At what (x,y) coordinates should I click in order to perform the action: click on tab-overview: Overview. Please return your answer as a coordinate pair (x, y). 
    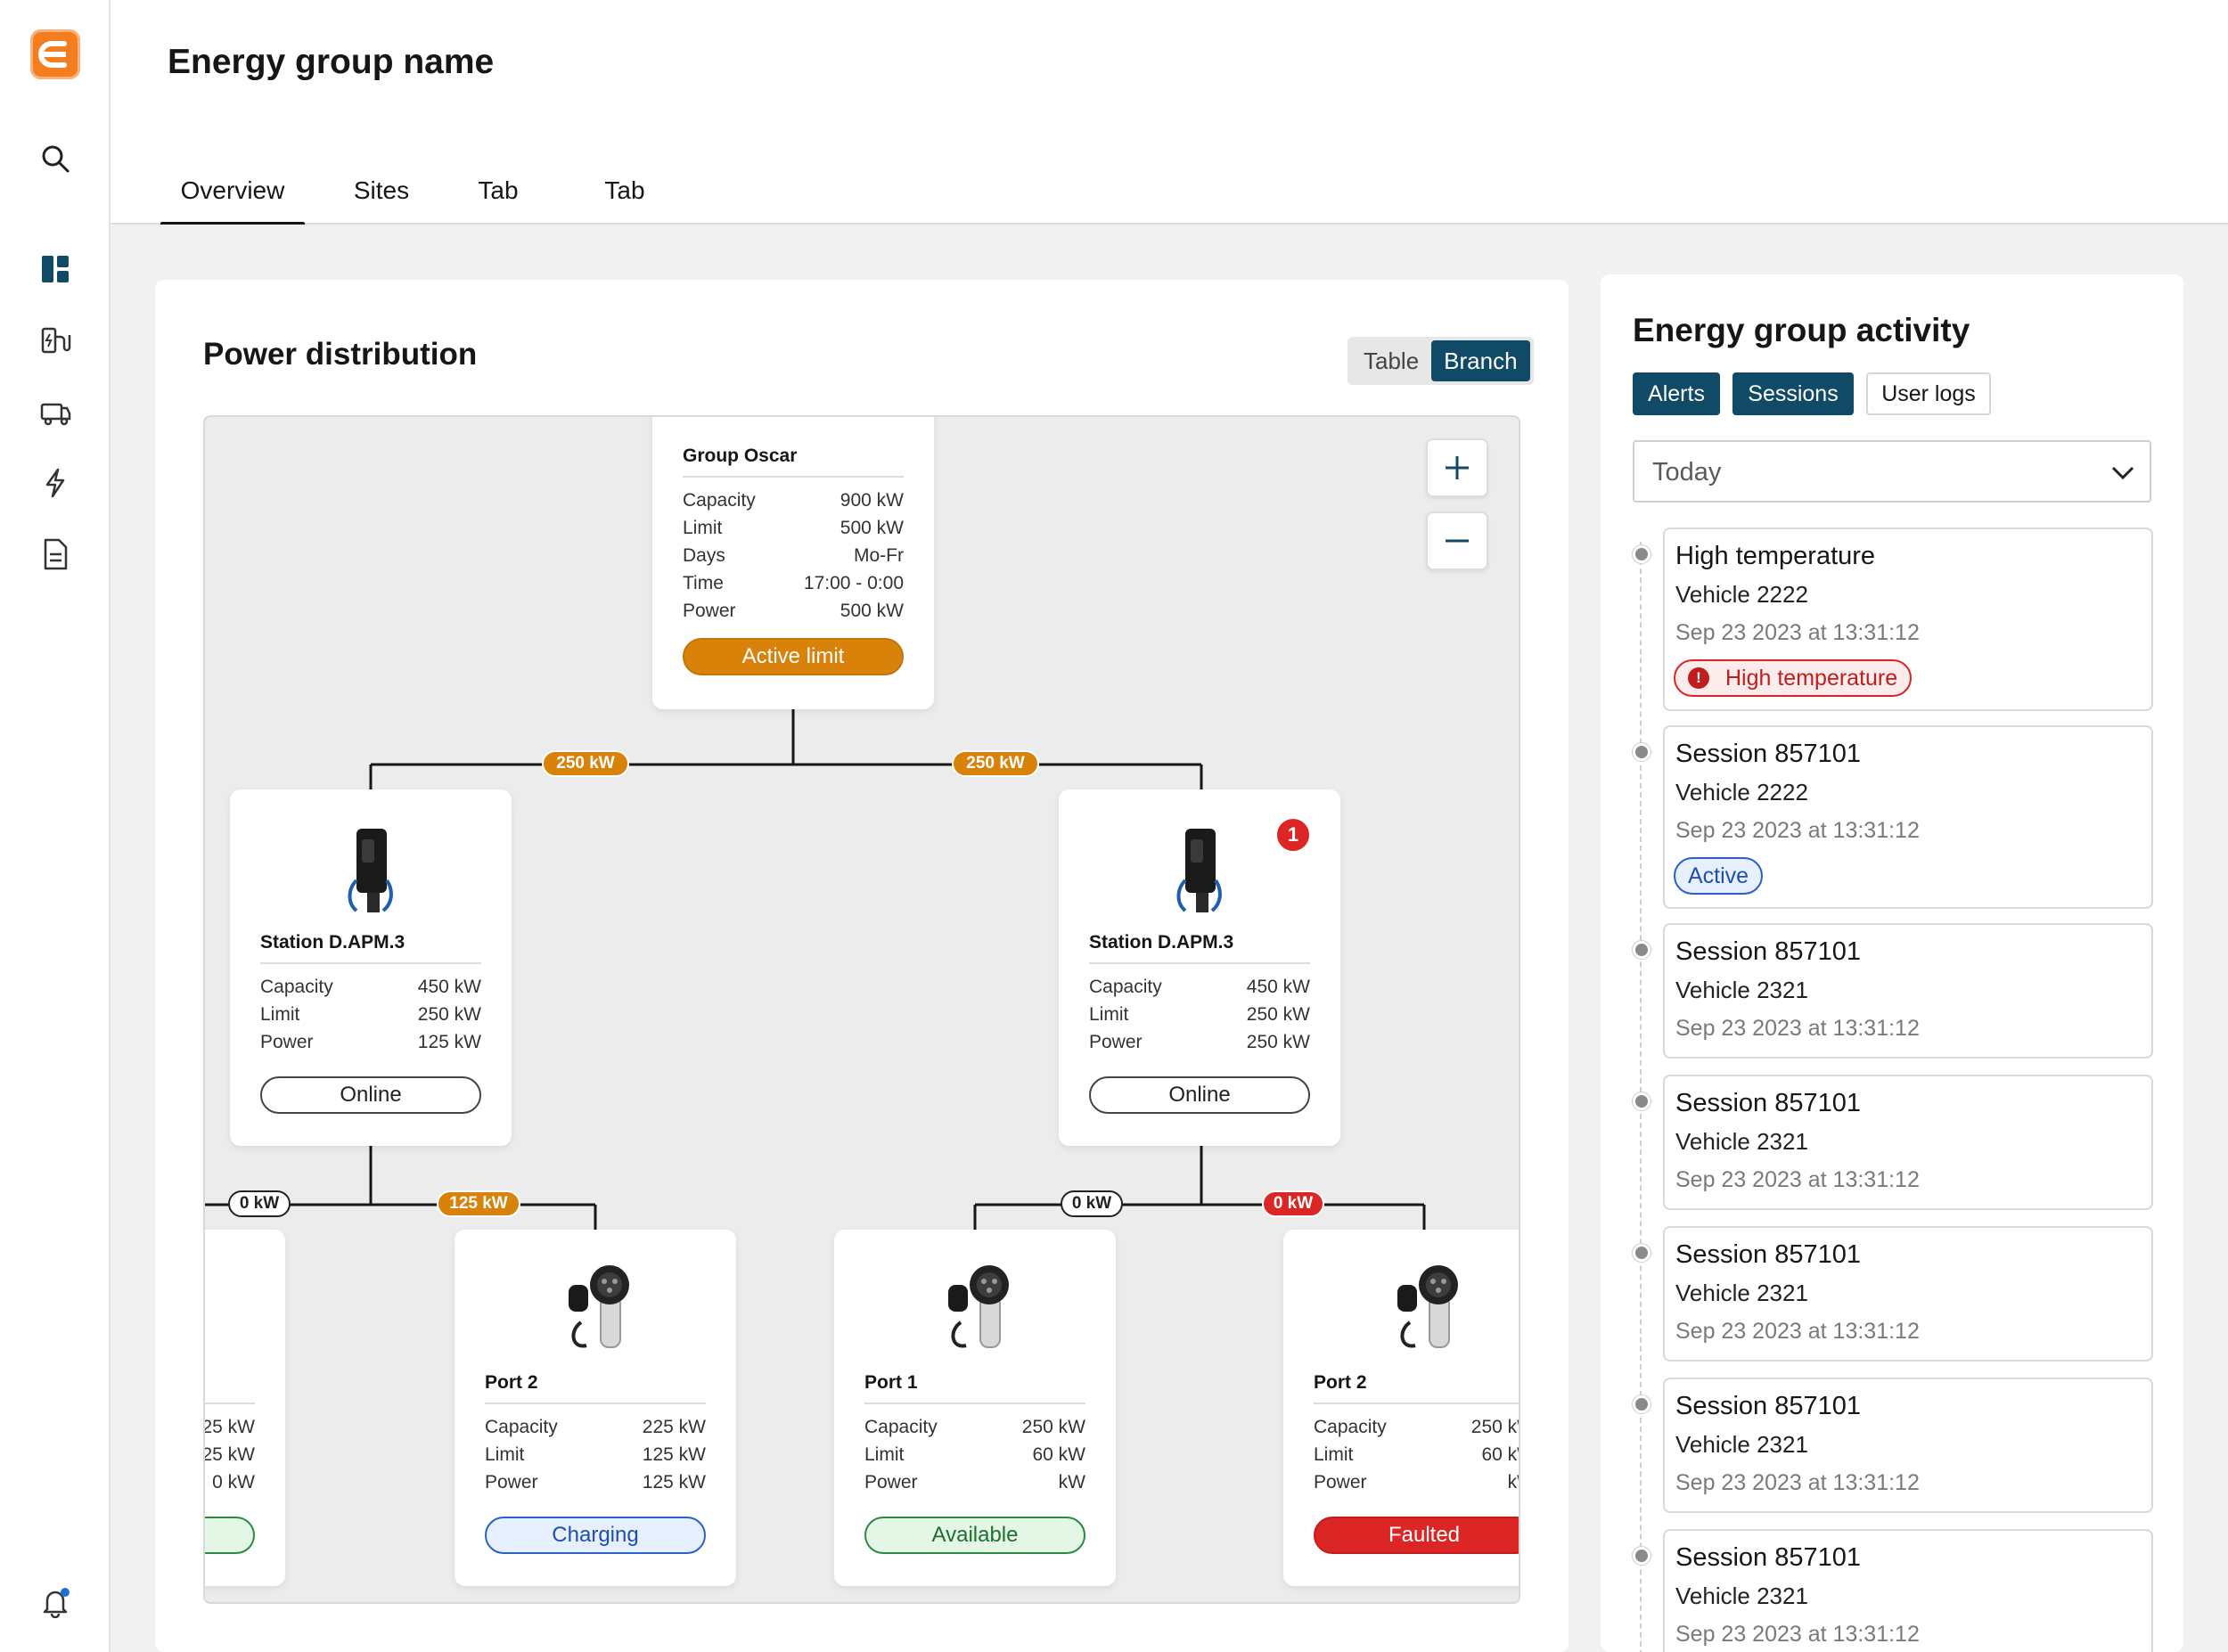
    Looking at the image, I should click on (232, 191).